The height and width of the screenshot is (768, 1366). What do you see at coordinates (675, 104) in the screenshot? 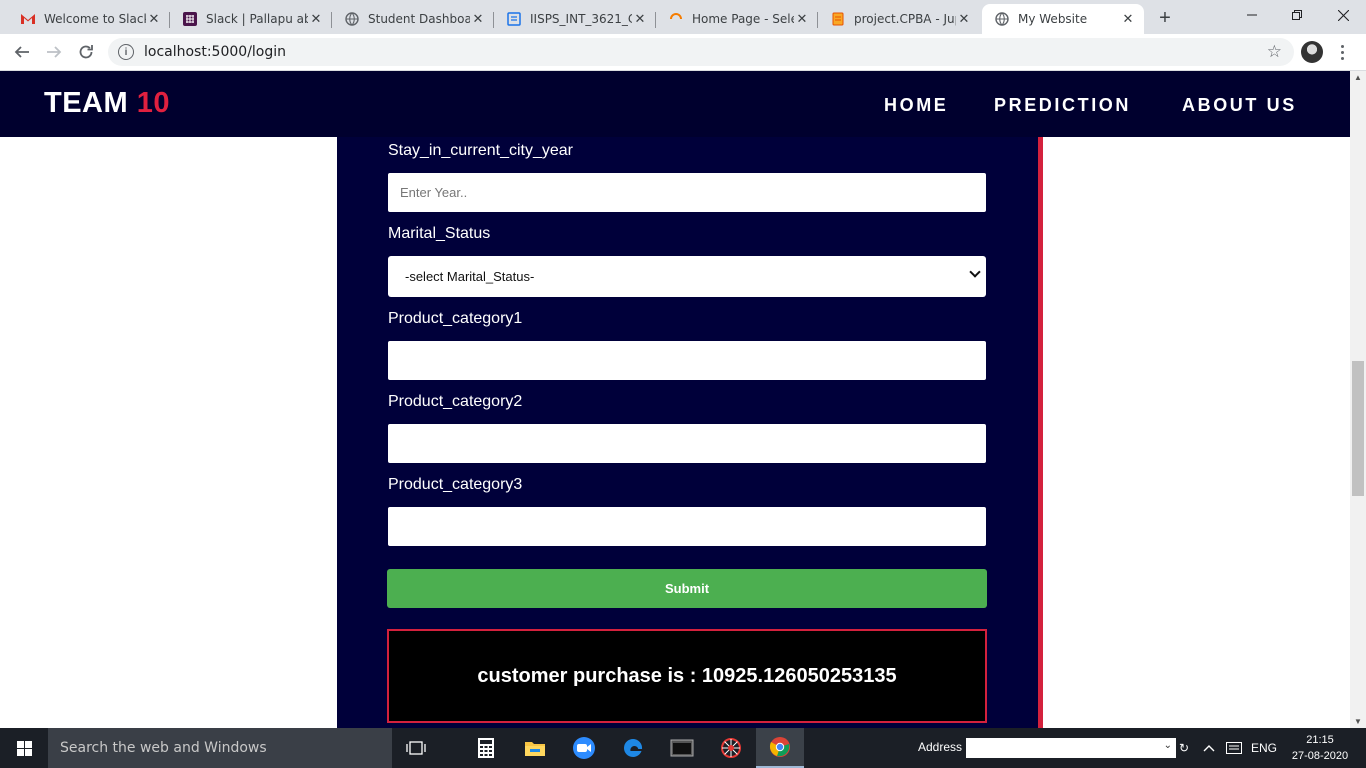
I see `site-navbar: TEAM 10 HOME PREDICTION ABOUT US` at bounding box center [675, 104].